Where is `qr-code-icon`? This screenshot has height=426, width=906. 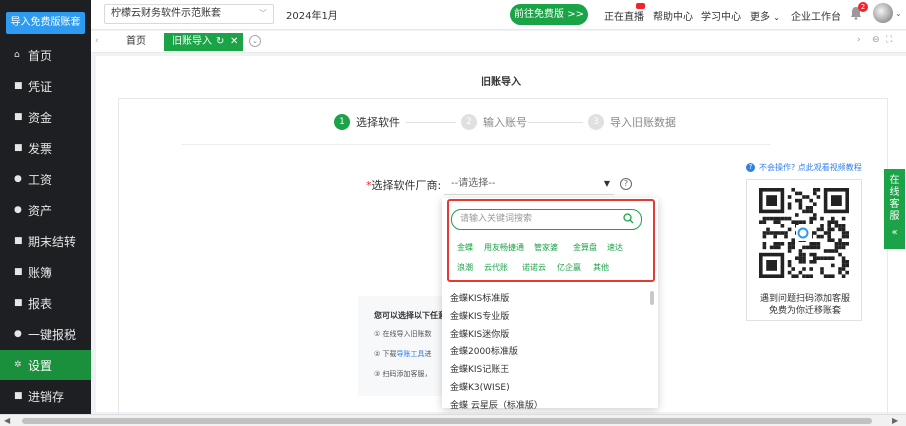
qr-code-icon is located at coordinates (804, 233).